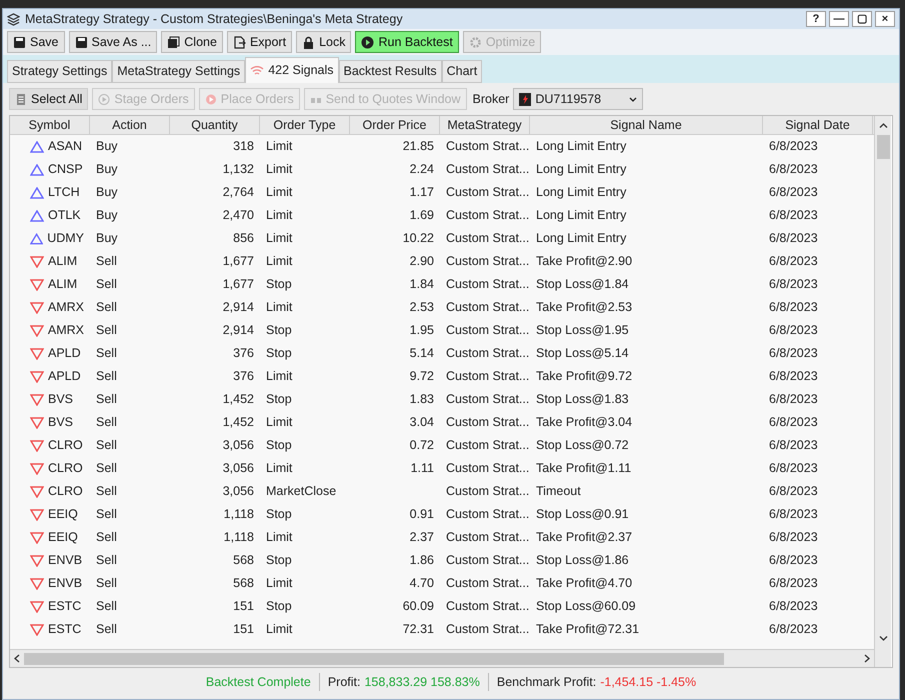  I want to click on table-cell: 1,452, so click(238, 399).